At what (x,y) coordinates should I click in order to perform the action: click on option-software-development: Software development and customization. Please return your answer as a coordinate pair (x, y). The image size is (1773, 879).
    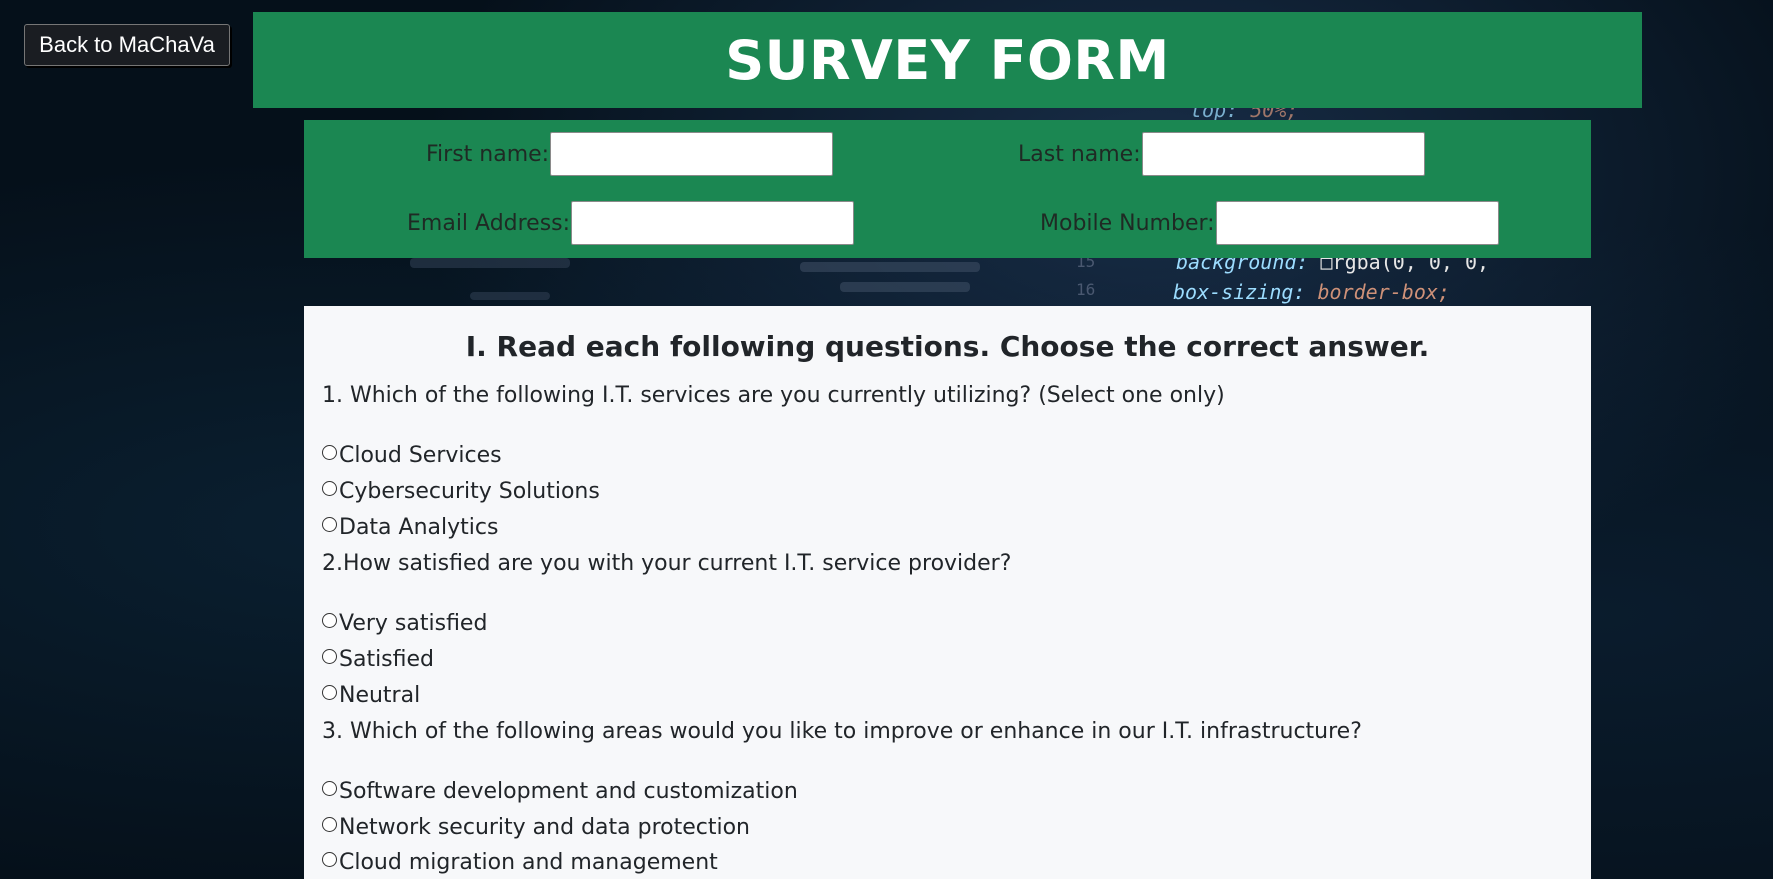
    Looking at the image, I should click on (560, 791).